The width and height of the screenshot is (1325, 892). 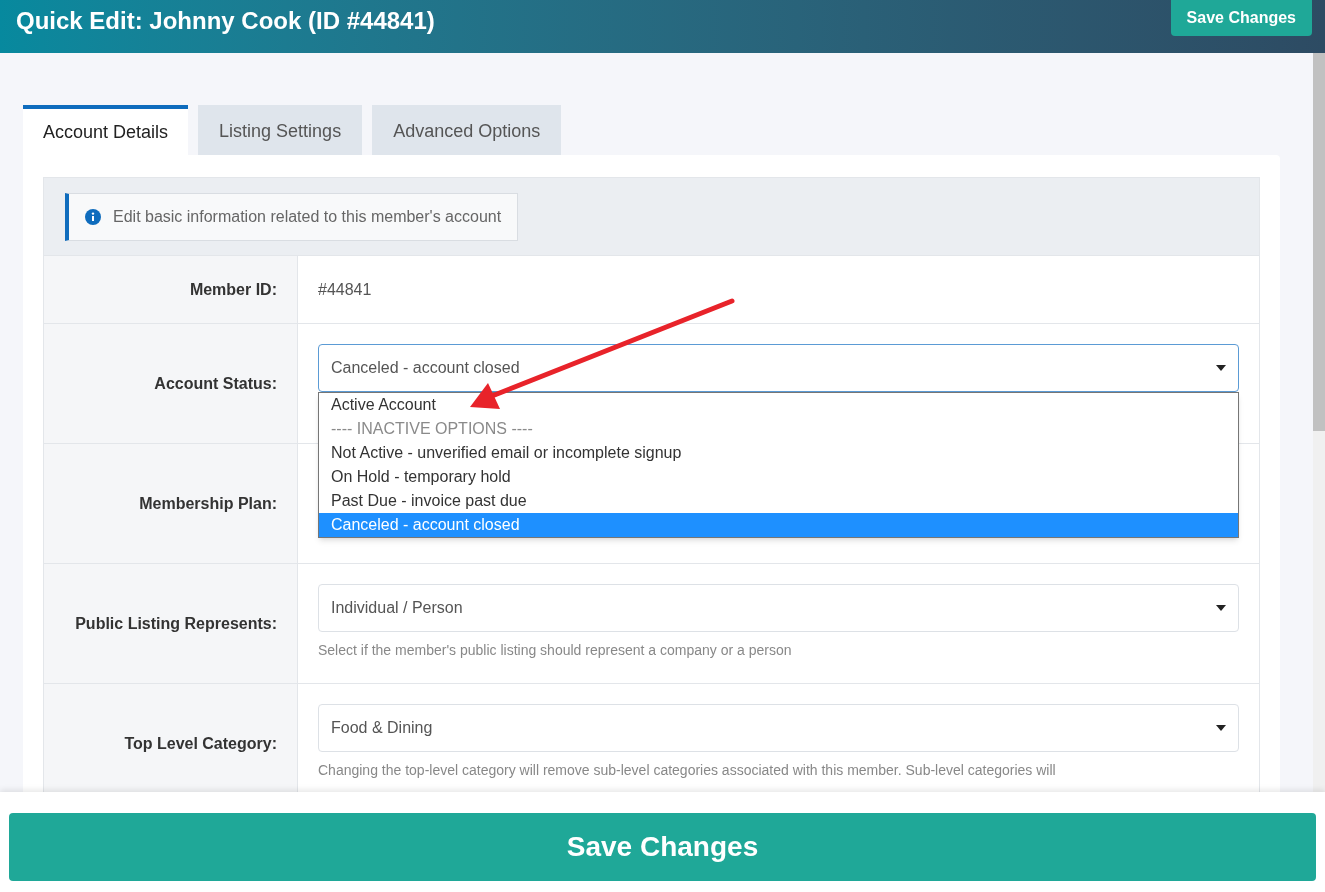 What do you see at coordinates (778, 453) in the screenshot?
I see `dropdown-option: Not Active - unverified email or incomplete signup` at bounding box center [778, 453].